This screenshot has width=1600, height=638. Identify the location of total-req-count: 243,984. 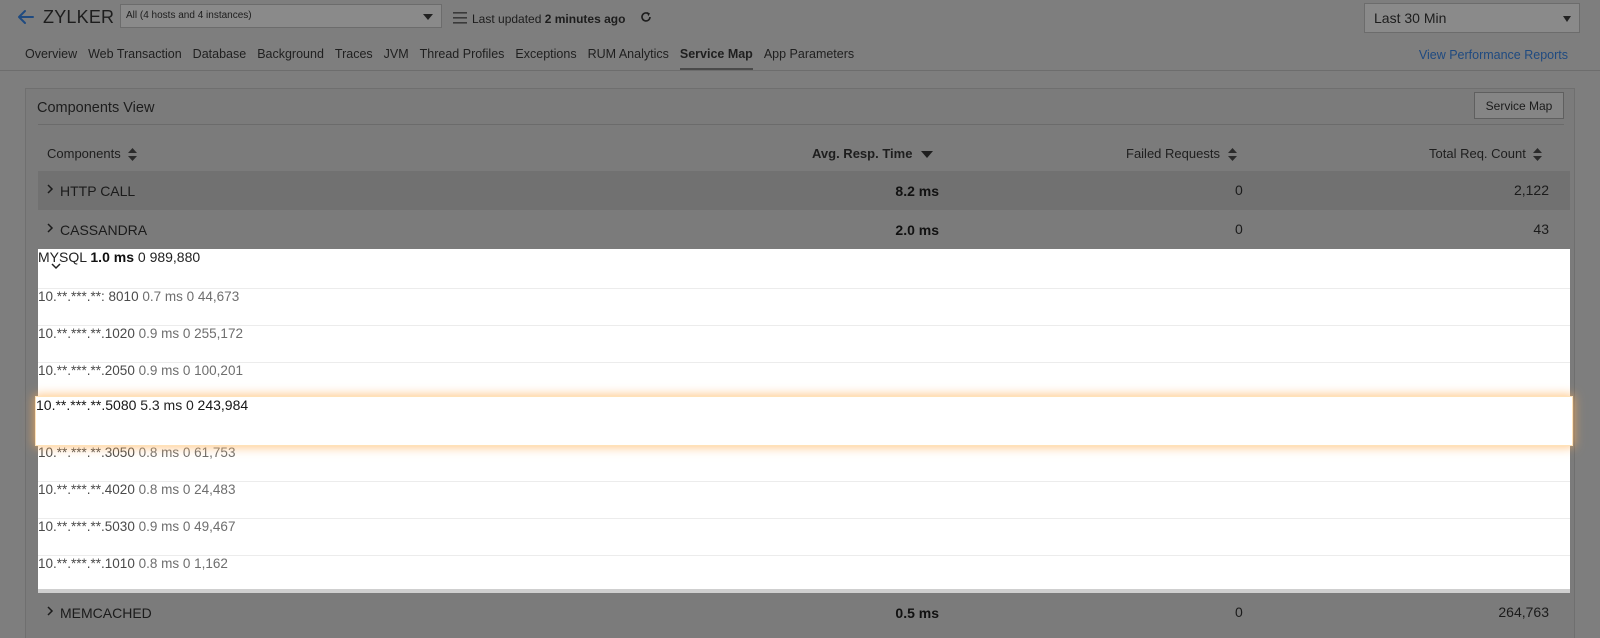
(223, 405).